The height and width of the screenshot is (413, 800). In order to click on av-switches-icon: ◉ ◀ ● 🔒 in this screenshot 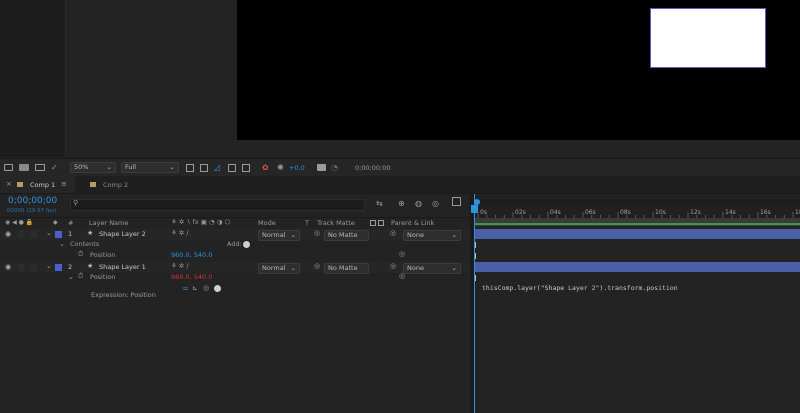, I will do `click(19, 222)`.